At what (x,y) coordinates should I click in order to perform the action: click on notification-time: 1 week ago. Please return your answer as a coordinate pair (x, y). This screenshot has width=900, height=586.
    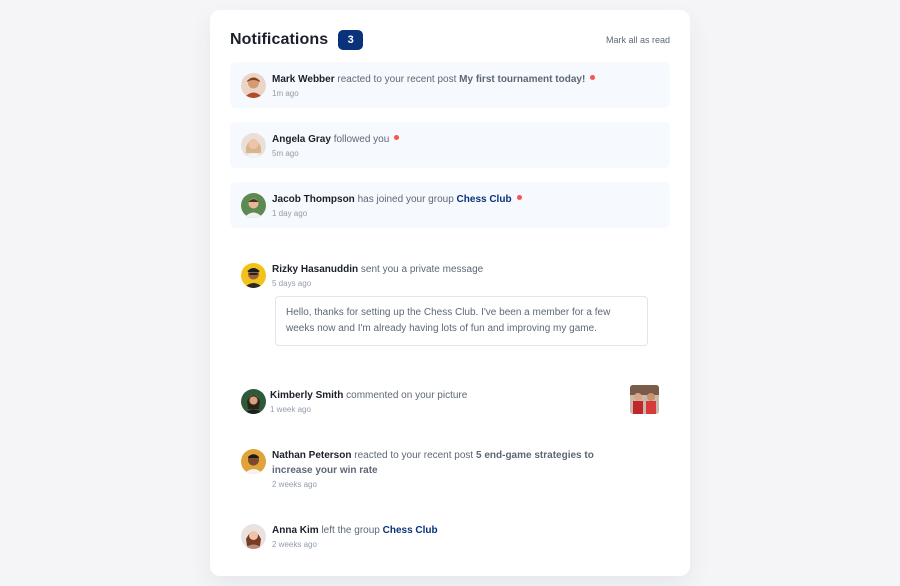
    Looking at the image, I should click on (290, 409).